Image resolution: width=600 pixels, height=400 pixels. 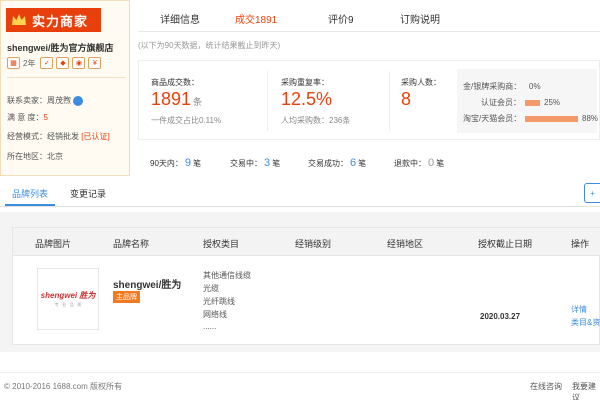 What do you see at coordinates (27, 156) in the screenshot?
I see `region-label: 所在地区：` at bounding box center [27, 156].